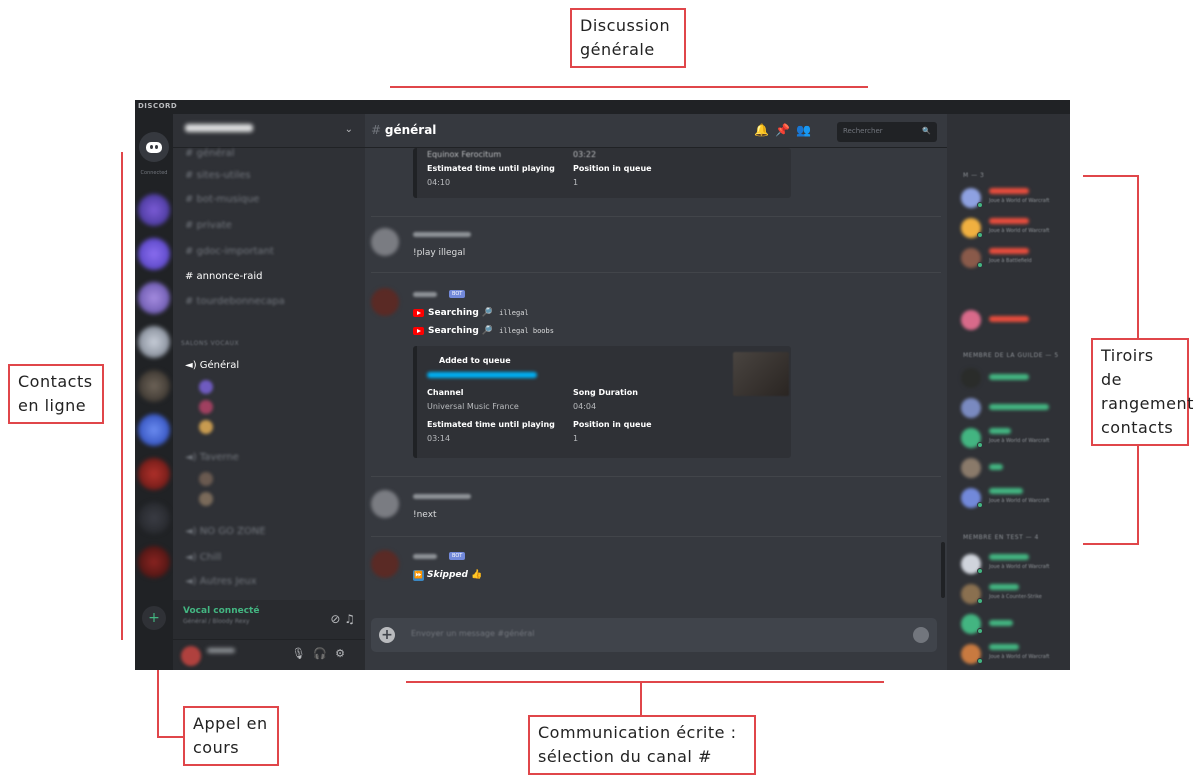 The image size is (1204, 778). I want to click on microphone-icon: 🎙, so click(302, 653).